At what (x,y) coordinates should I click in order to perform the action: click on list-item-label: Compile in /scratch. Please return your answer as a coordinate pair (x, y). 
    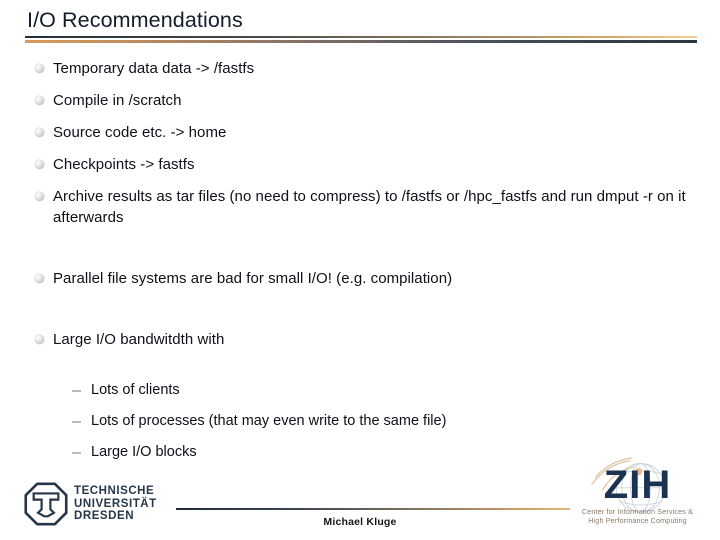
    Looking at the image, I should click on (117, 100).